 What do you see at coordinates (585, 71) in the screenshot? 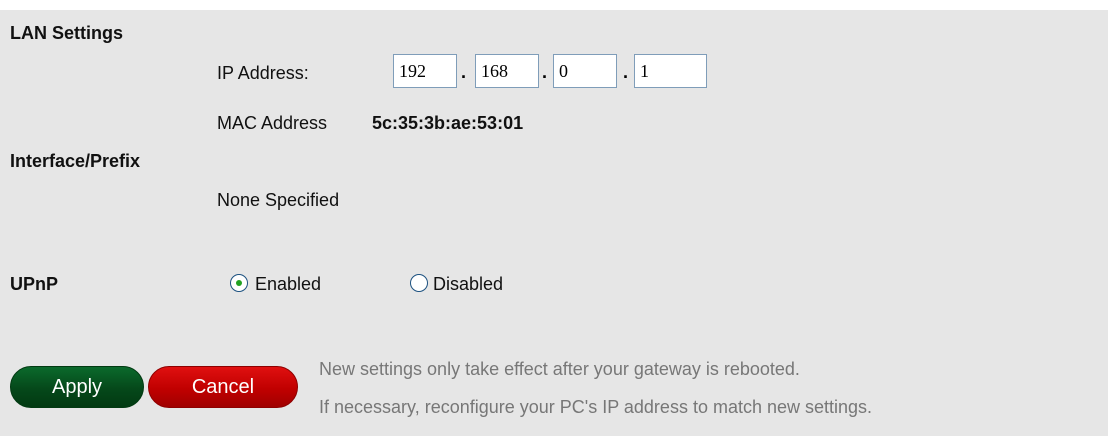
I see `ip-octet-3-input` at bounding box center [585, 71].